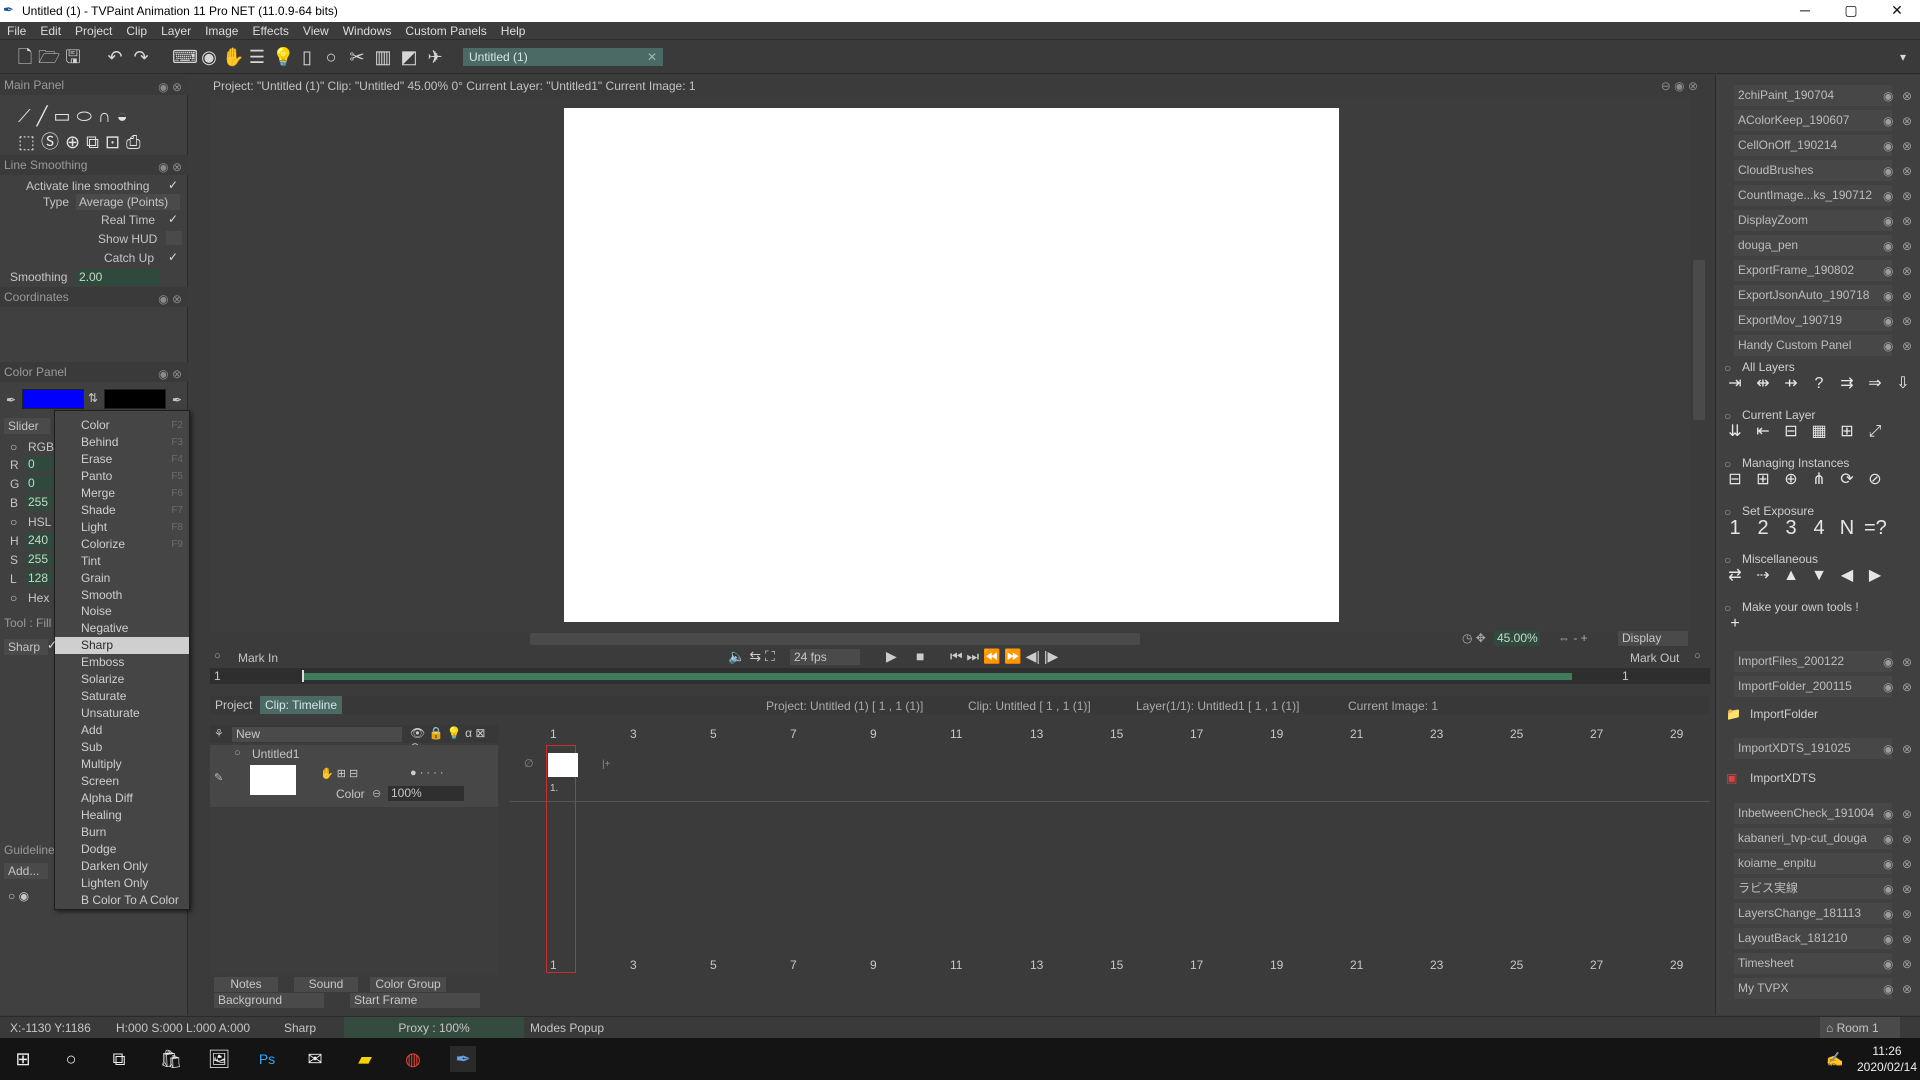 The width and height of the screenshot is (1920, 1080). What do you see at coordinates (283, 57) in the screenshot?
I see `light-icon: 💡` at bounding box center [283, 57].